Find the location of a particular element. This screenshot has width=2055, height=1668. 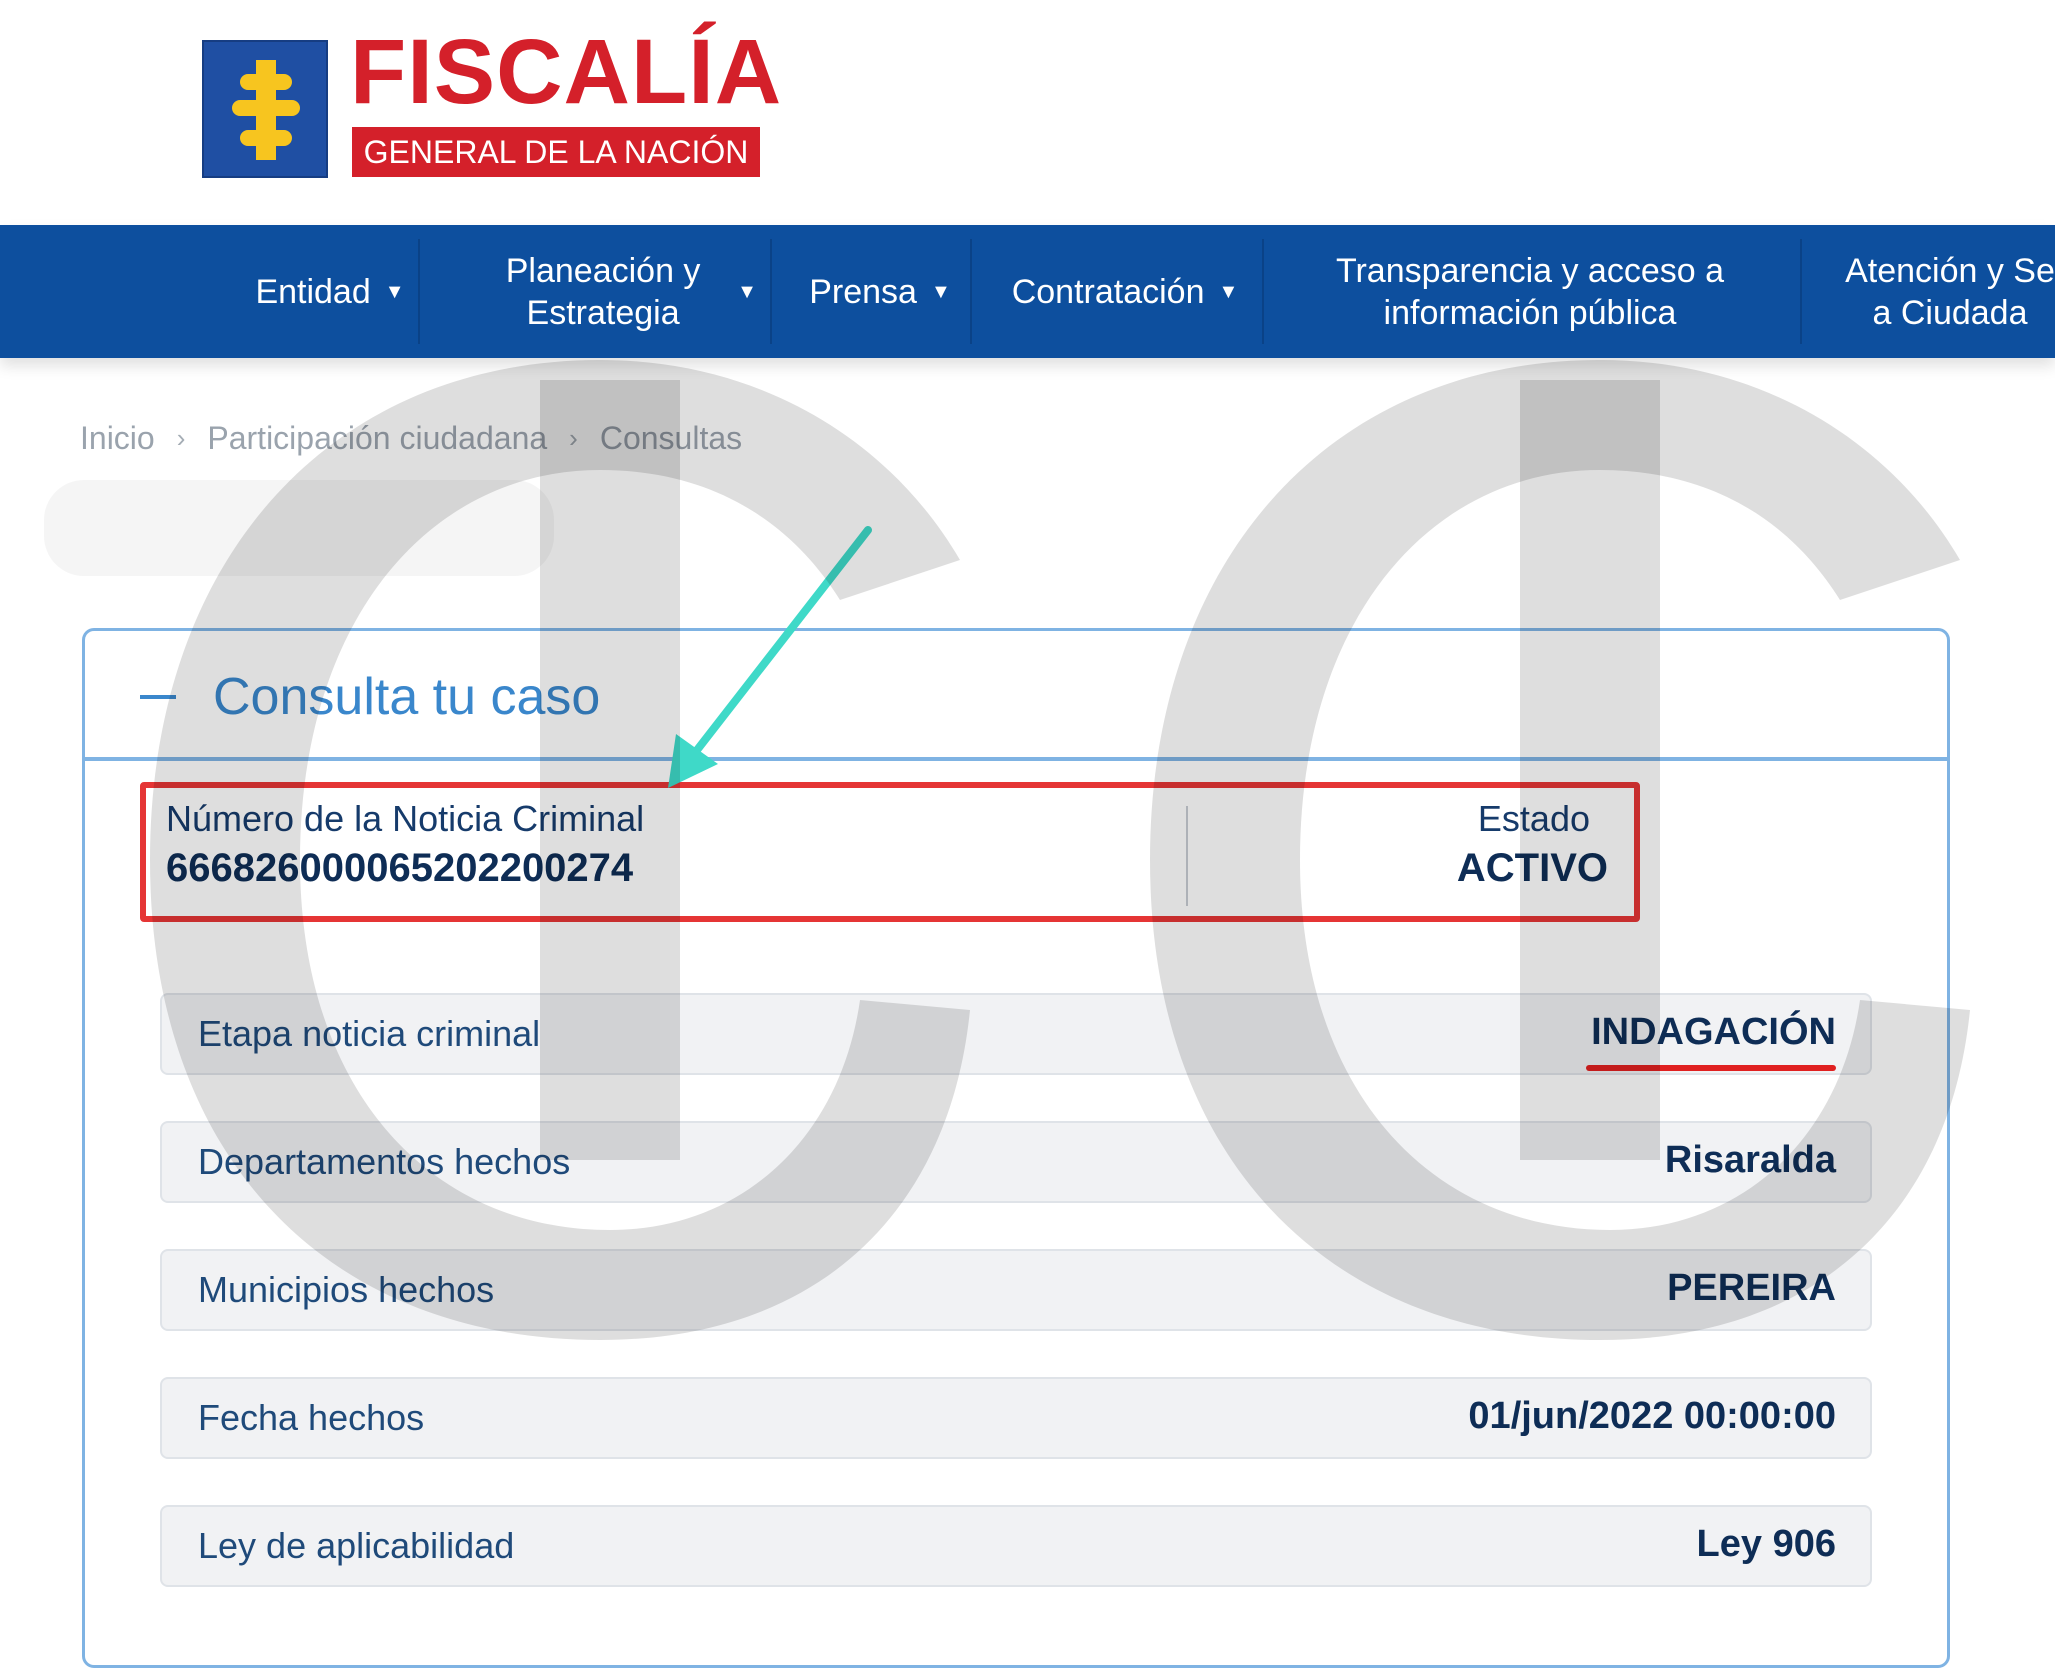

nav-item-label: Atención y Se a Ciudada is located at coordinates (1950, 291).